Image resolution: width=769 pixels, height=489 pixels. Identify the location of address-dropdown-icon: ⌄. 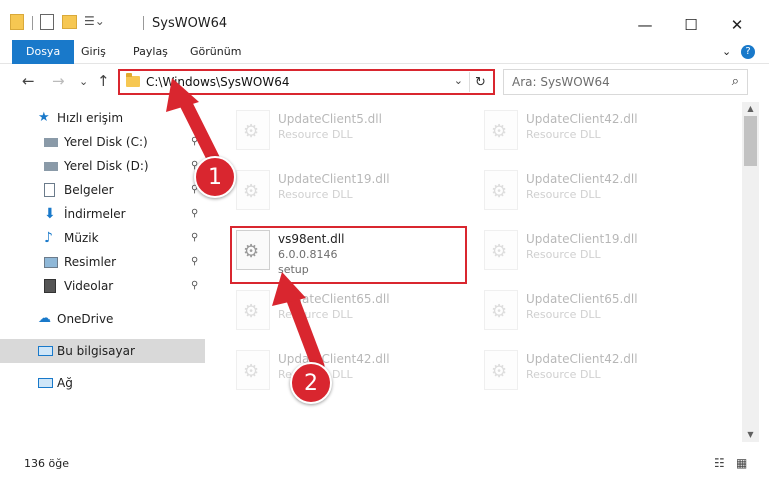
(458, 80).